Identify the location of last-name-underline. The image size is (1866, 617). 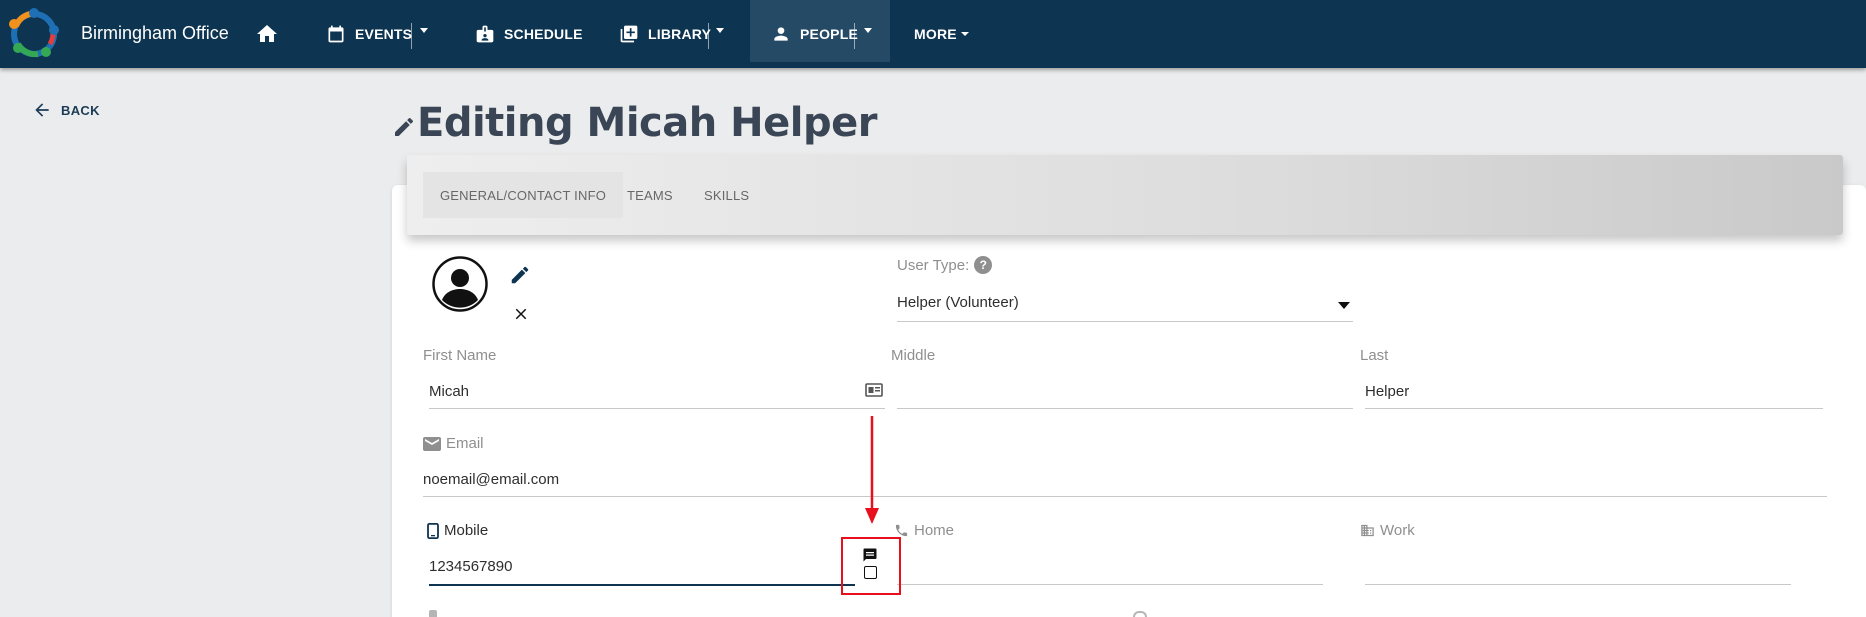
(1594, 408).